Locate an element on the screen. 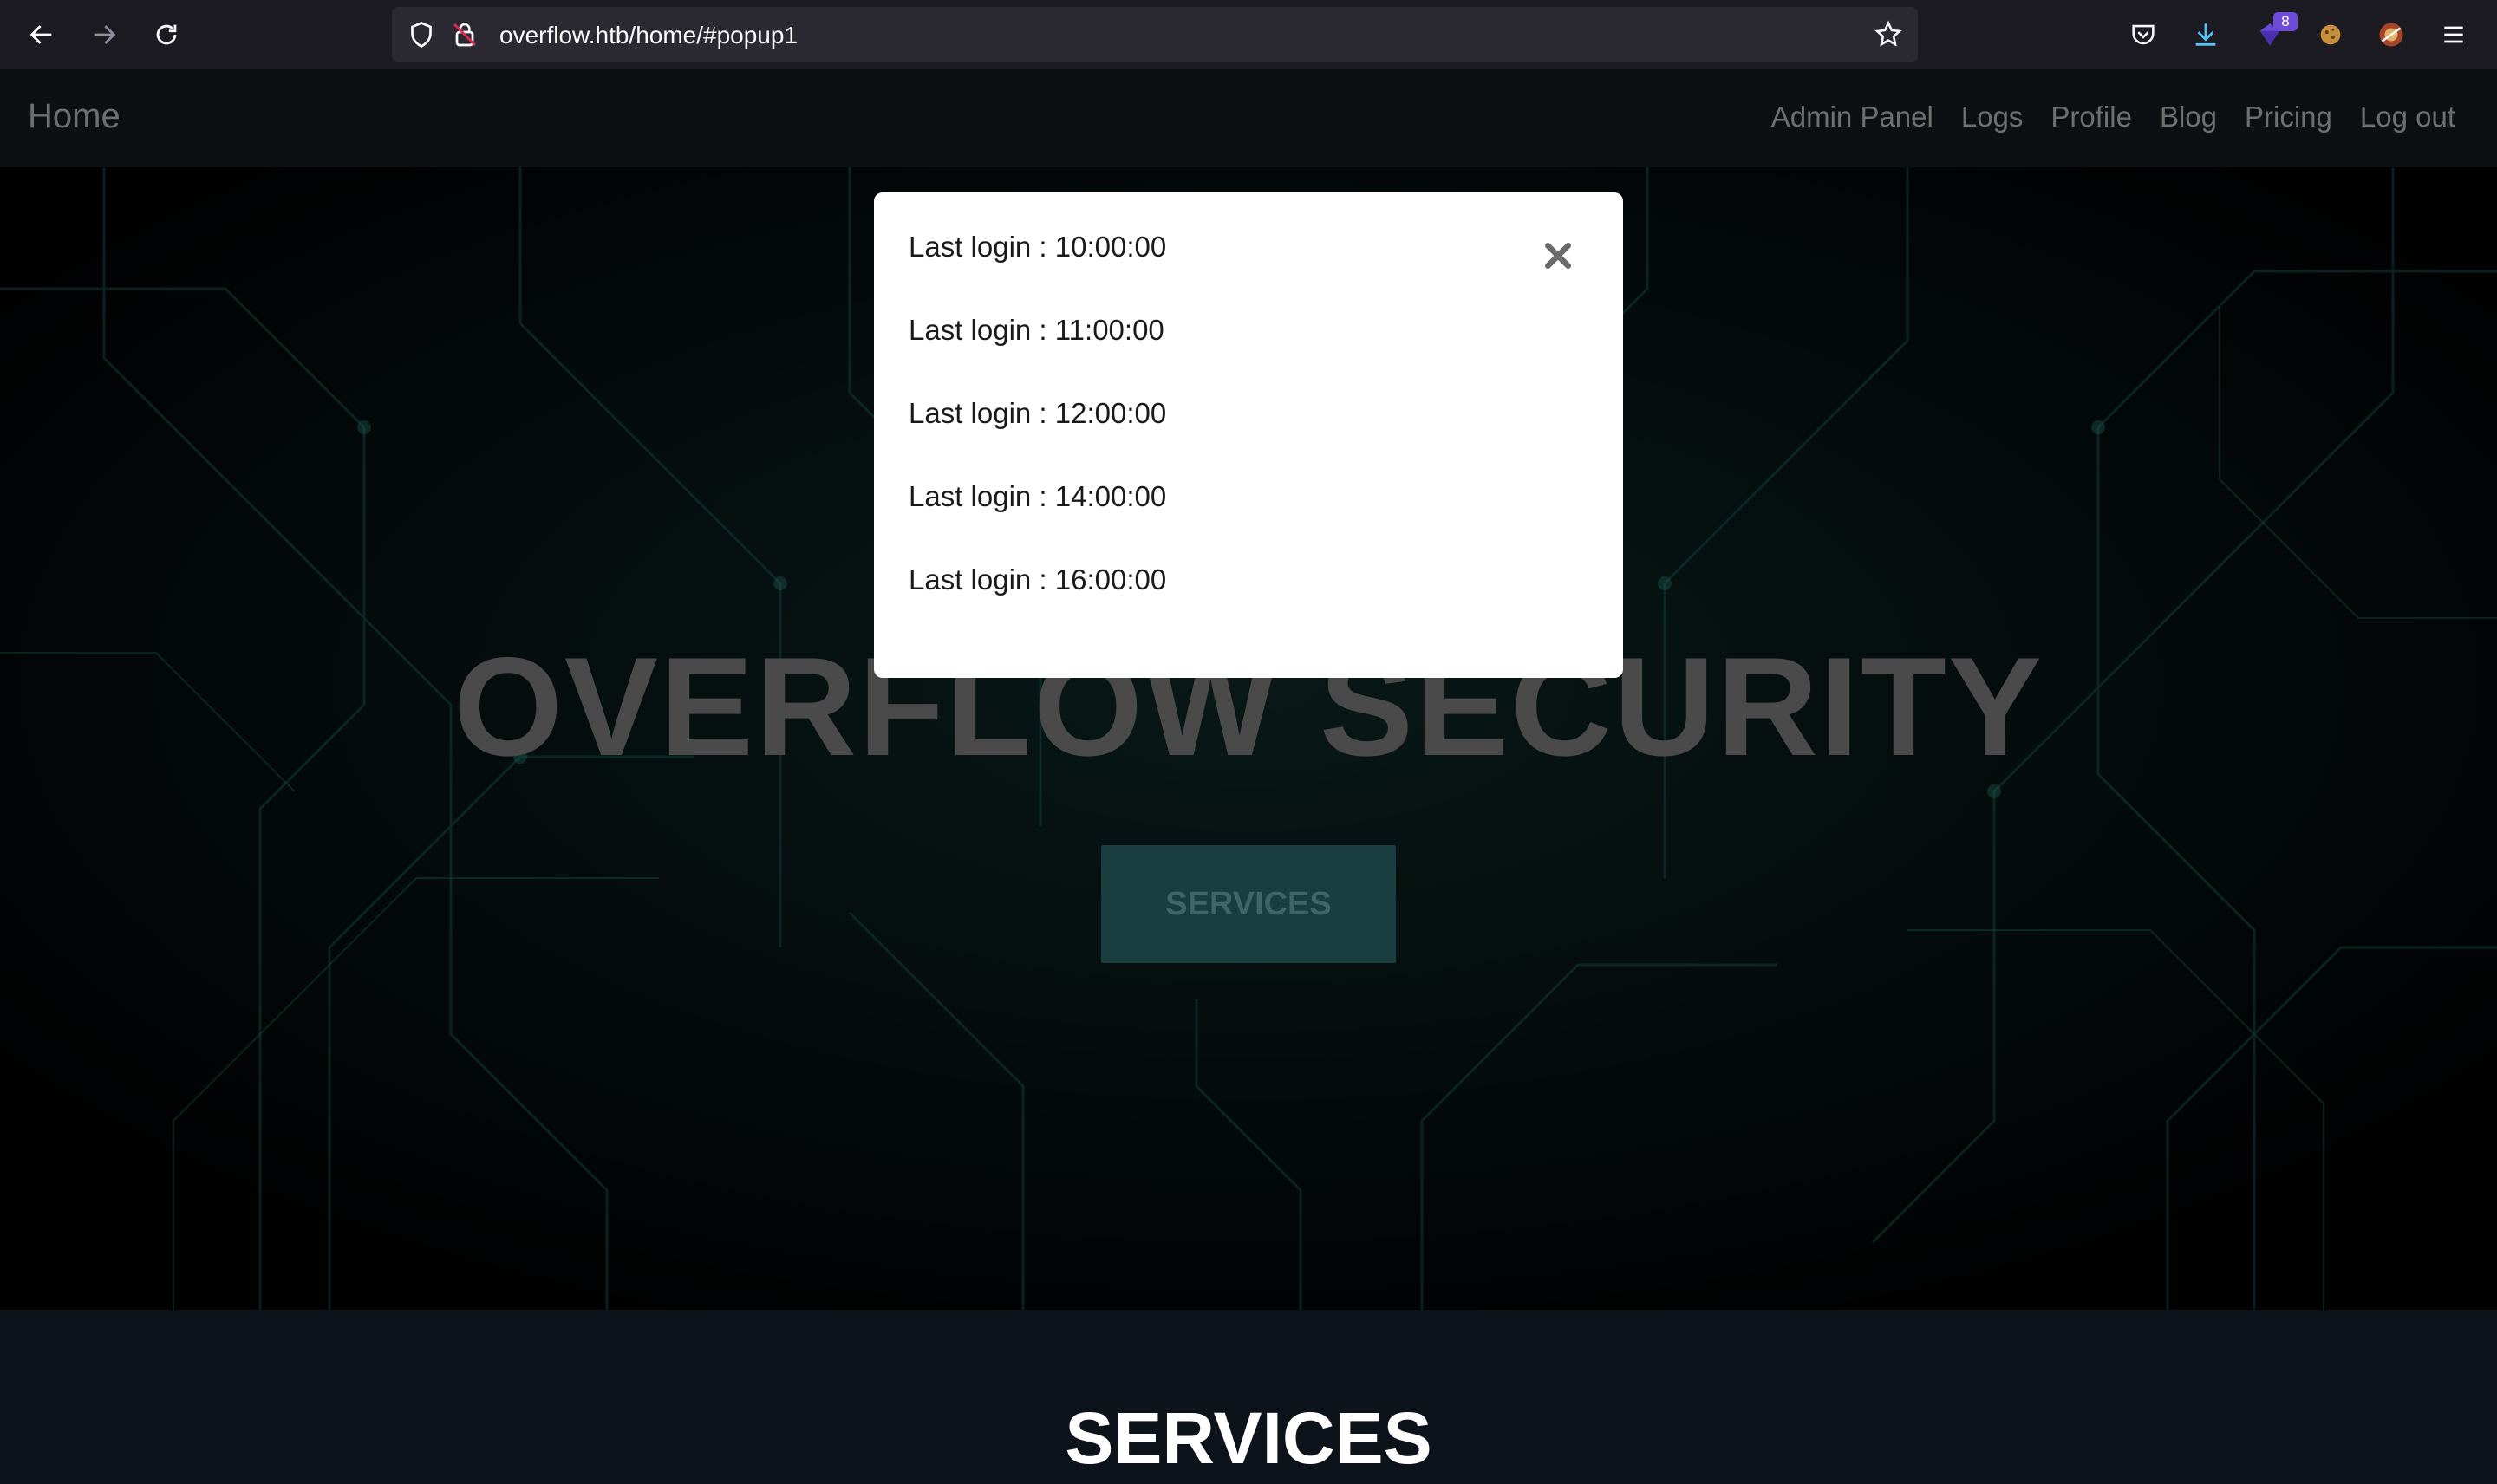 The height and width of the screenshot is (1484, 2497). nav-logs: Logs is located at coordinates (1993, 117).